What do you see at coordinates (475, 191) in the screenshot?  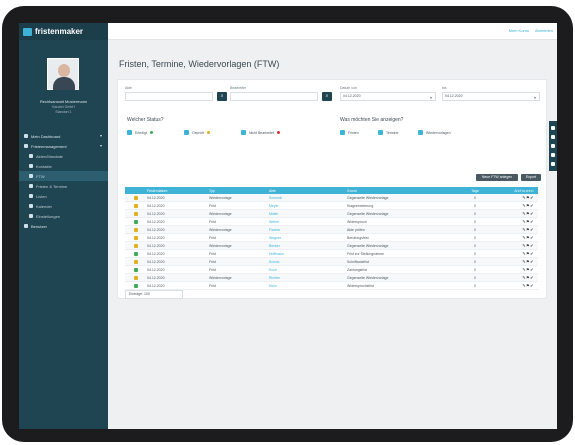 I see `col-days: Tage` at bounding box center [475, 191].